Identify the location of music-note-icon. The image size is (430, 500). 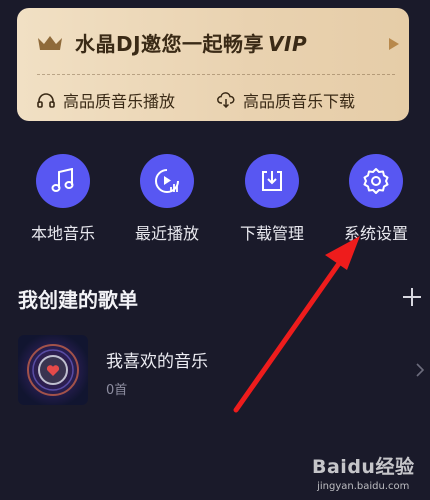
(62, 180).